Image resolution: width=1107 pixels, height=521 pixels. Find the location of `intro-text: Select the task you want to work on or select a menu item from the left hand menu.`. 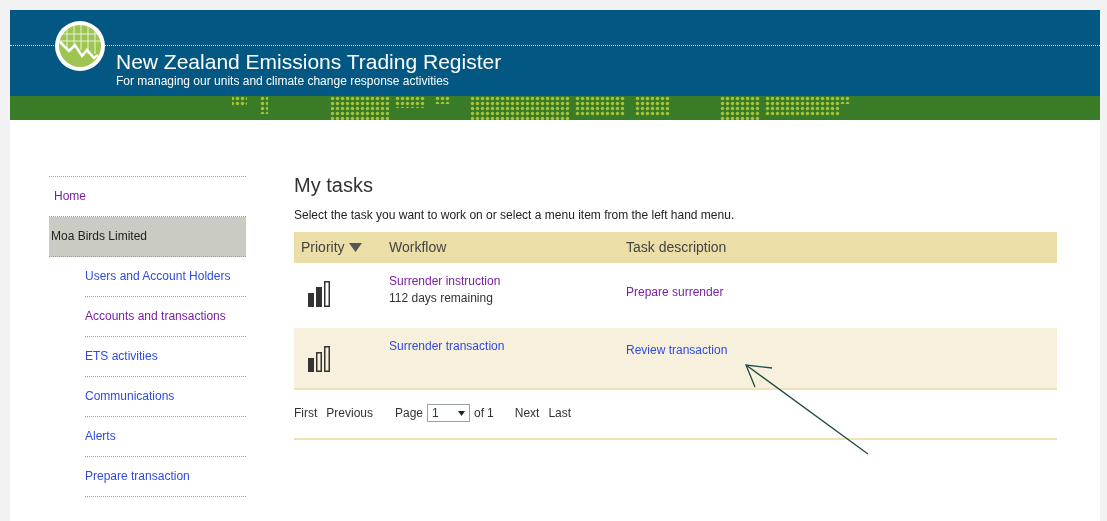

intro-text: Select the task you want to work on or select a menu item from the left hand menu. is located at coordinates (515, 215).